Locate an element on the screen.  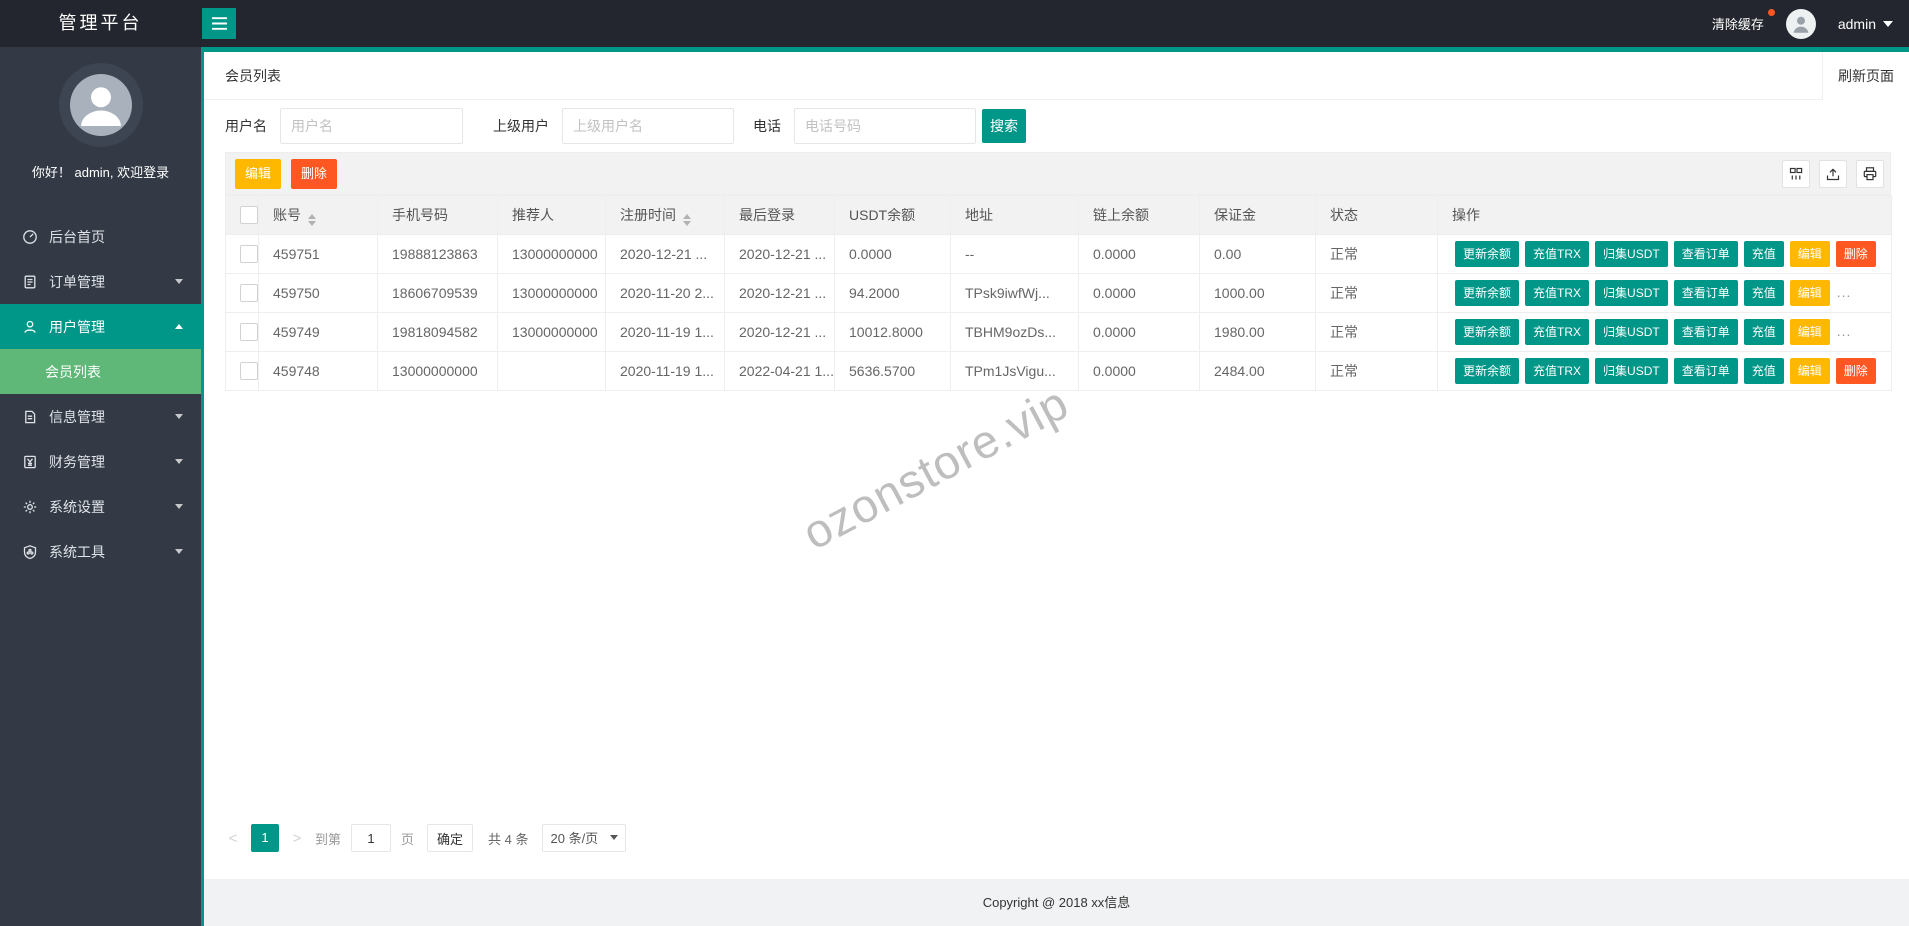
sidebar-item-users: 用户管理 is located at coordinates (100, 326).